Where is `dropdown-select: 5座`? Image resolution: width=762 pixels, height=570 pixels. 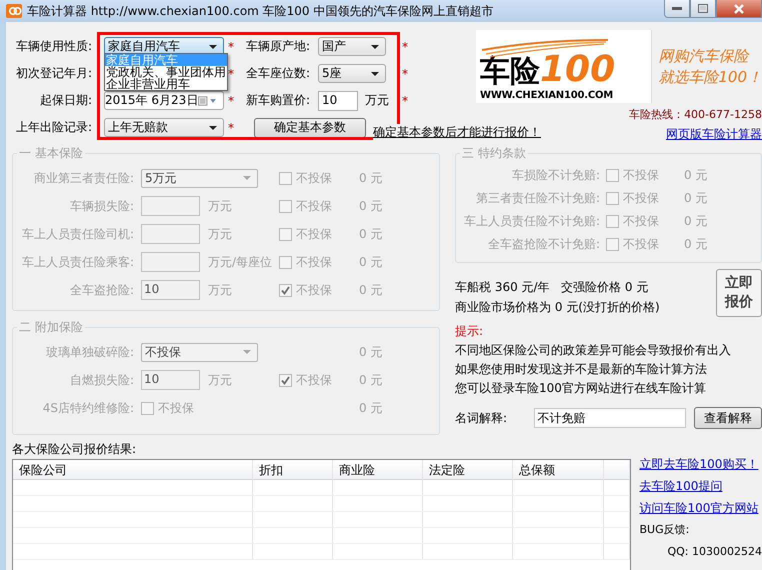
dropdown-select: 5座 is located at coordinates (352, 73).